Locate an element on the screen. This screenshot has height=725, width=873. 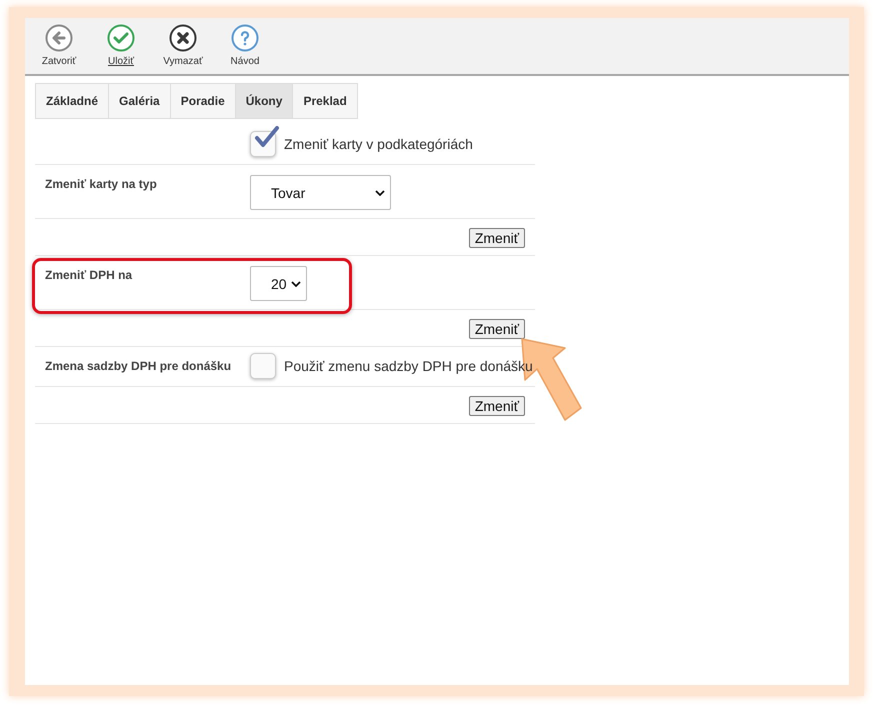
toolbar-label: Vymazať is located at coordinates (183, 61).